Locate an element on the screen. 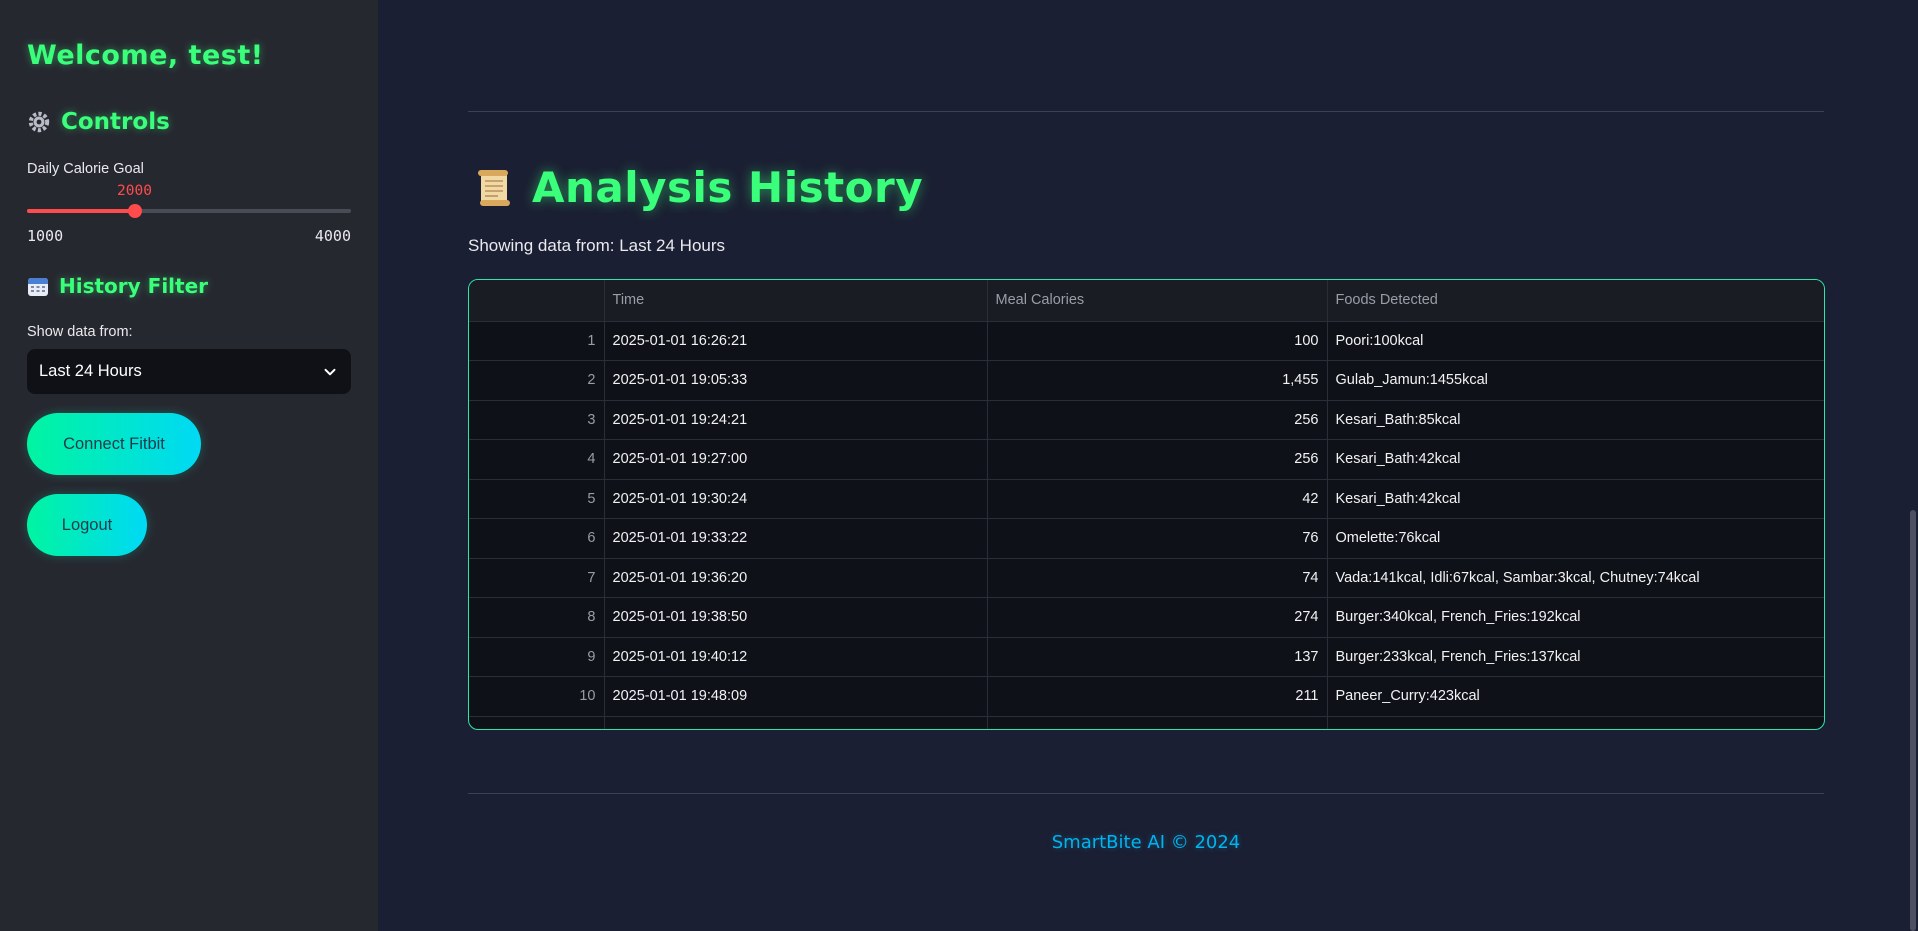  calories-cell: 137 is located at coordinates (1157, 657).